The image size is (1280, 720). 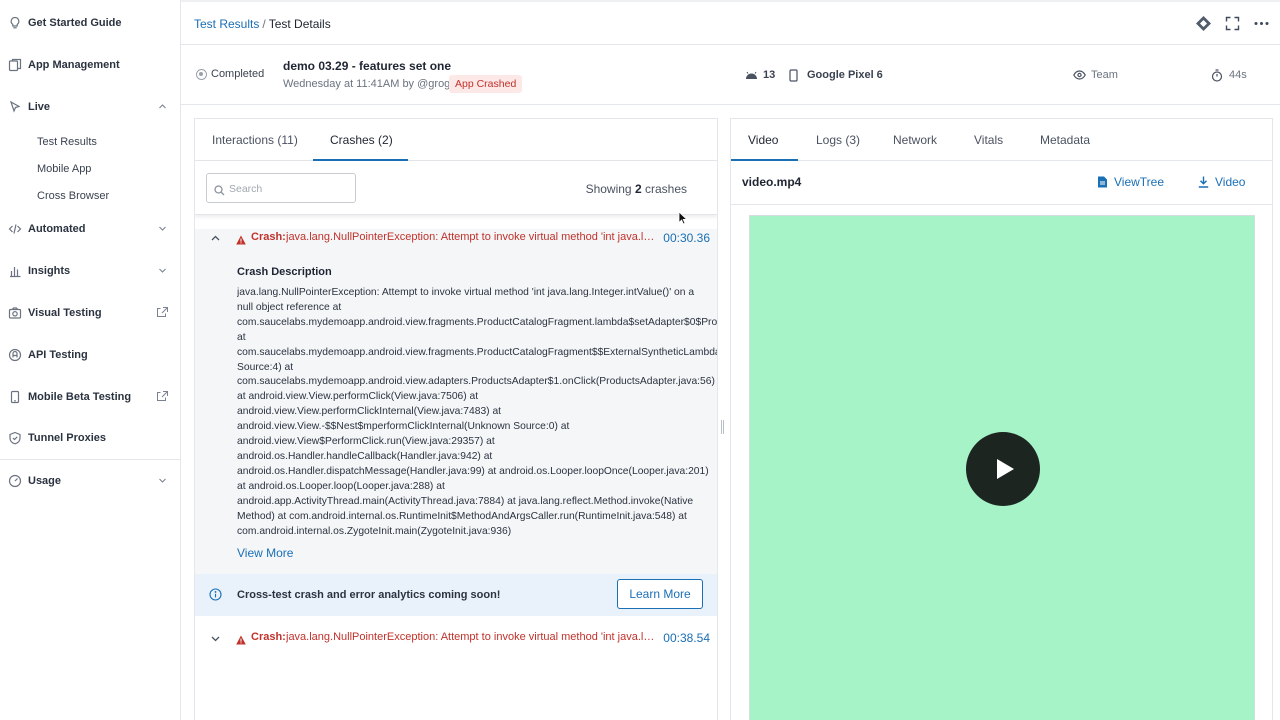 I want to click on sidebar-item-tunnel-proxies: Tunnel Proxies, so click(x=90, y=438).